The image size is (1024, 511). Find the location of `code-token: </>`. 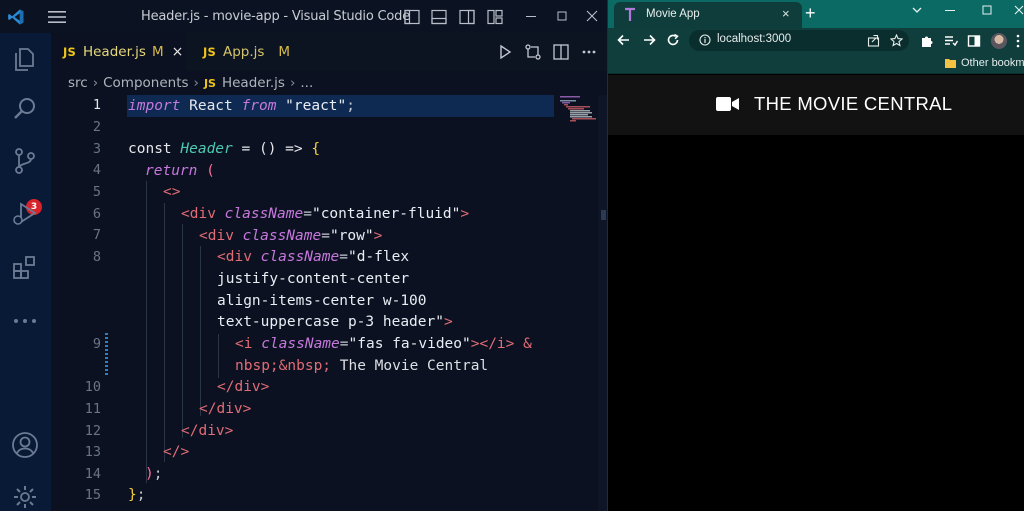

code-token: </> is located at coordinates (176, 452).